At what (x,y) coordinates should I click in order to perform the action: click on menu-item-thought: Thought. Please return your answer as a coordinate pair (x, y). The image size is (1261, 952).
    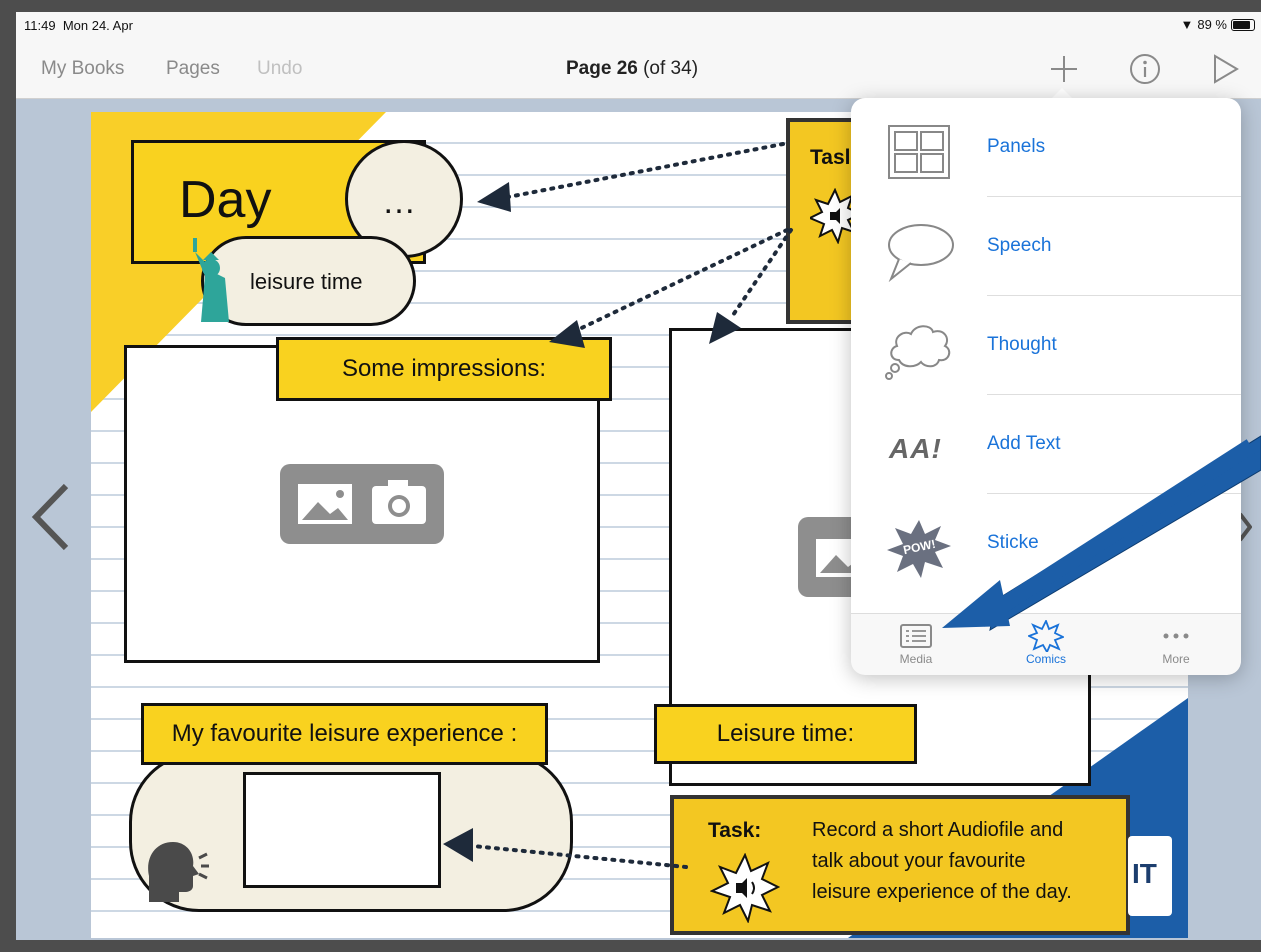
    Looking at the image, I should click on (1046, 345).